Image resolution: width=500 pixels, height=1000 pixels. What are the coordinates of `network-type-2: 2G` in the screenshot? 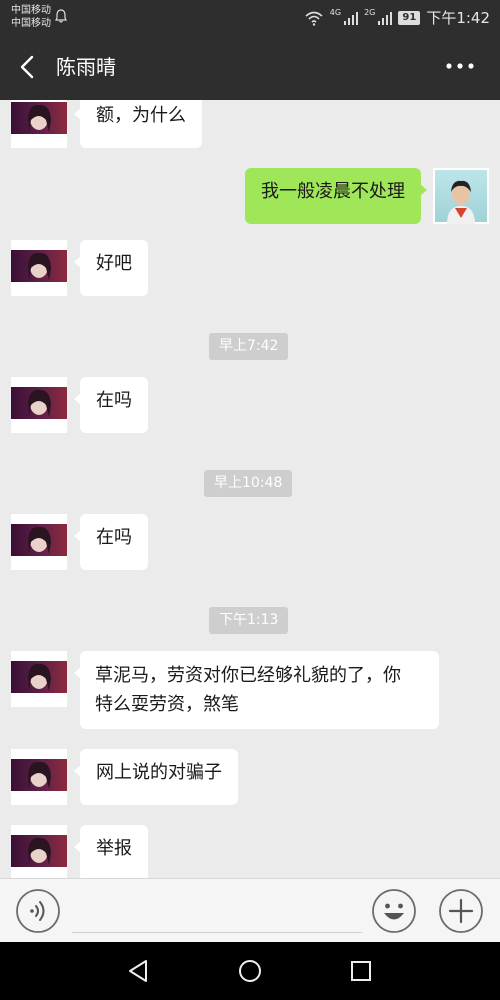 It's located at (370, 12).